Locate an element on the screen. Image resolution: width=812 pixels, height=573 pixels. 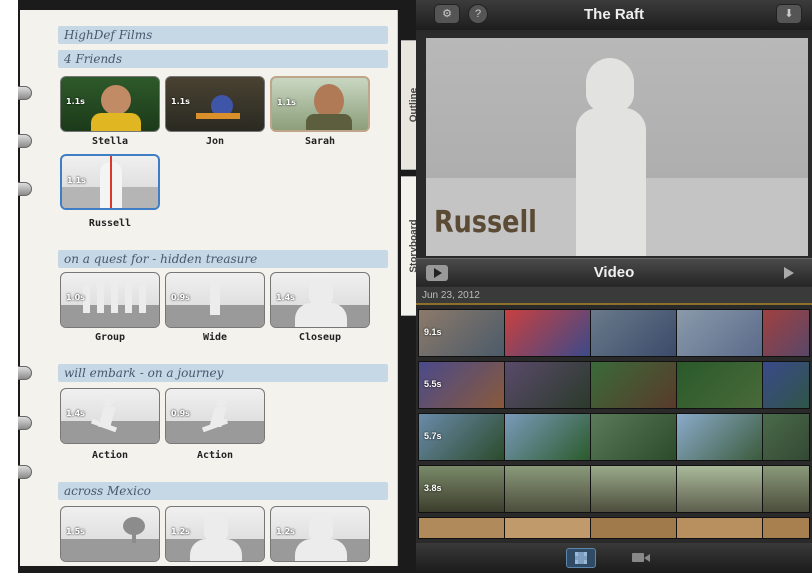
storyboard-clip-landscape: 1.5s is located at coordinates (110, 534).